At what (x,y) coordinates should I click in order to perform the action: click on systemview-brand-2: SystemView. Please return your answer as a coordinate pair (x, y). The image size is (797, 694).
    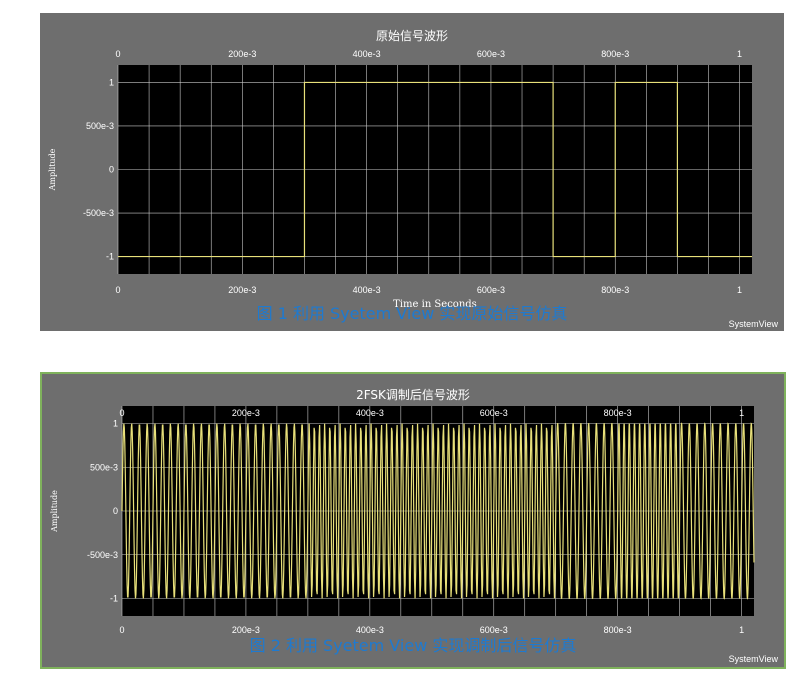
    Looking at the image, I should click on (753, 659).